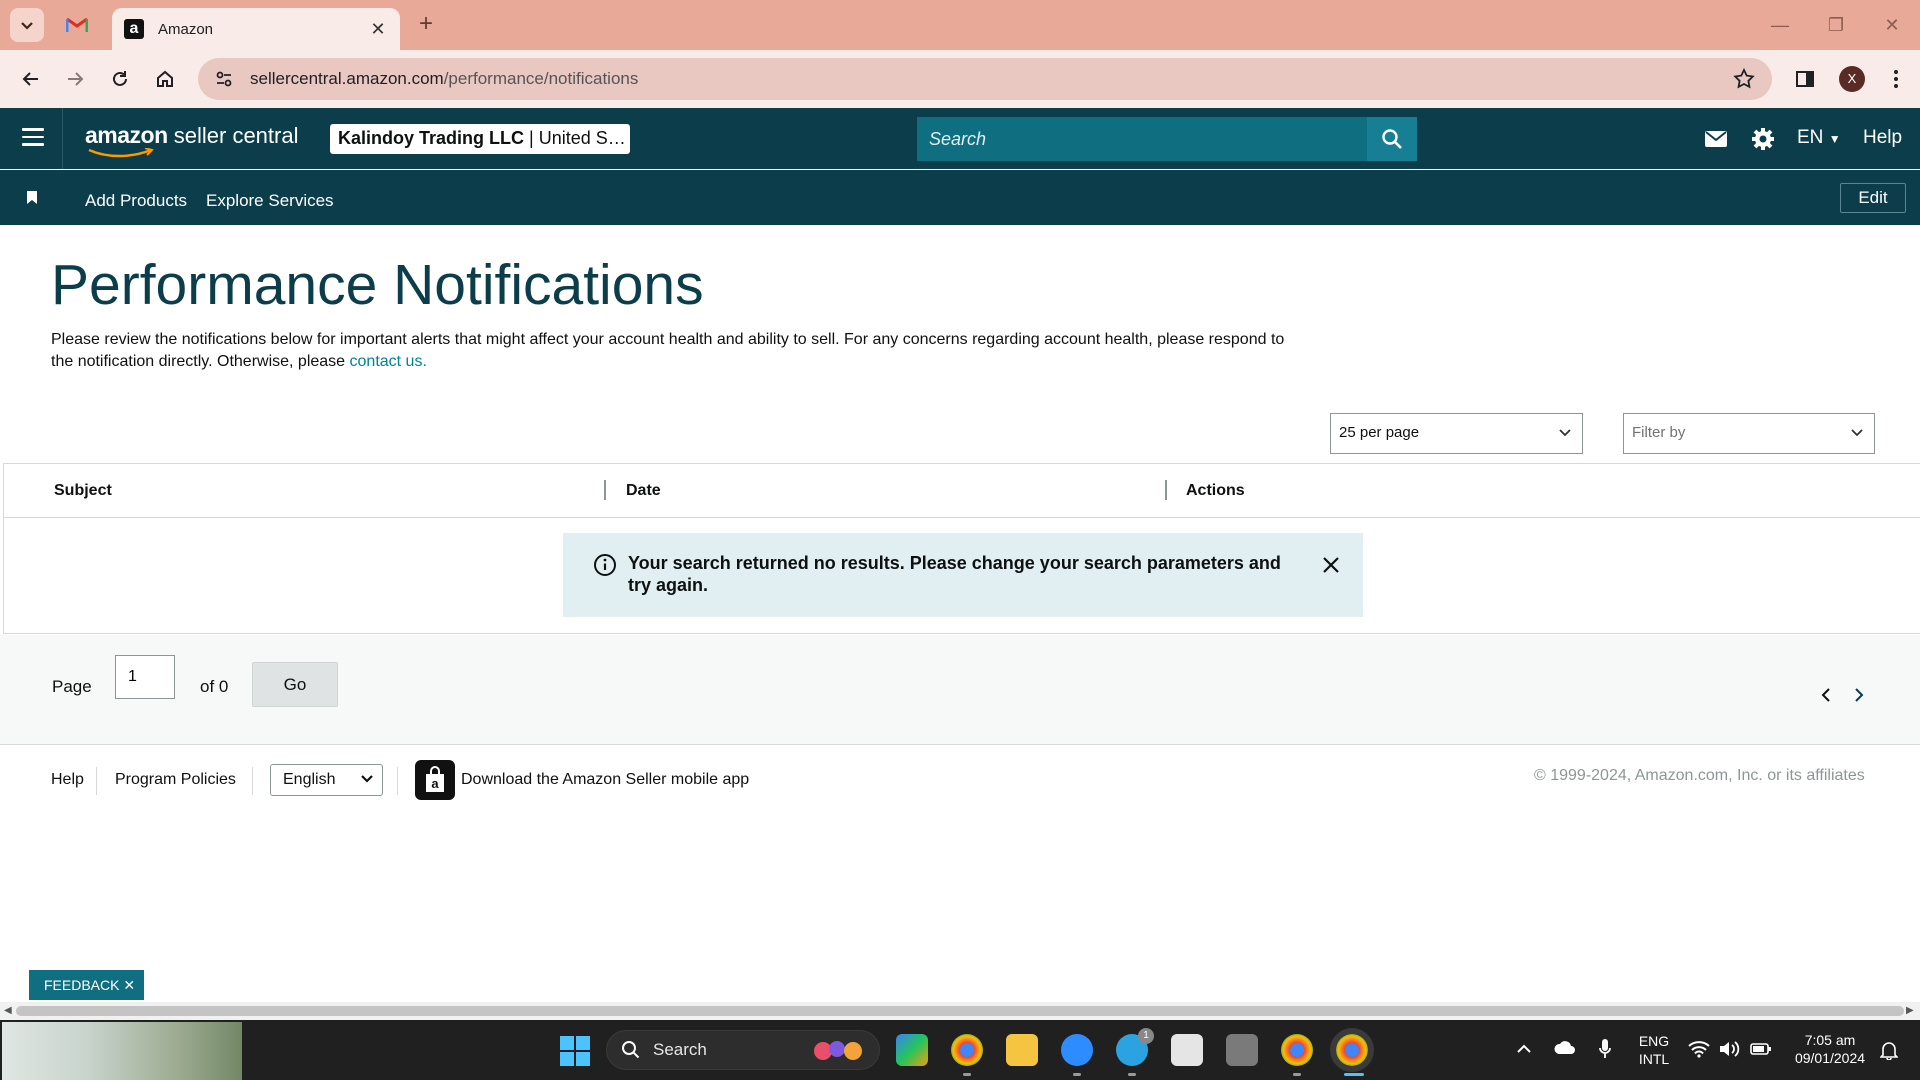 Image resolution: width=1920 pixels, height=1080 pixels. Describe the element at coordinates (295, 684) in the screenshot. I see `go-button: Go` at that location.